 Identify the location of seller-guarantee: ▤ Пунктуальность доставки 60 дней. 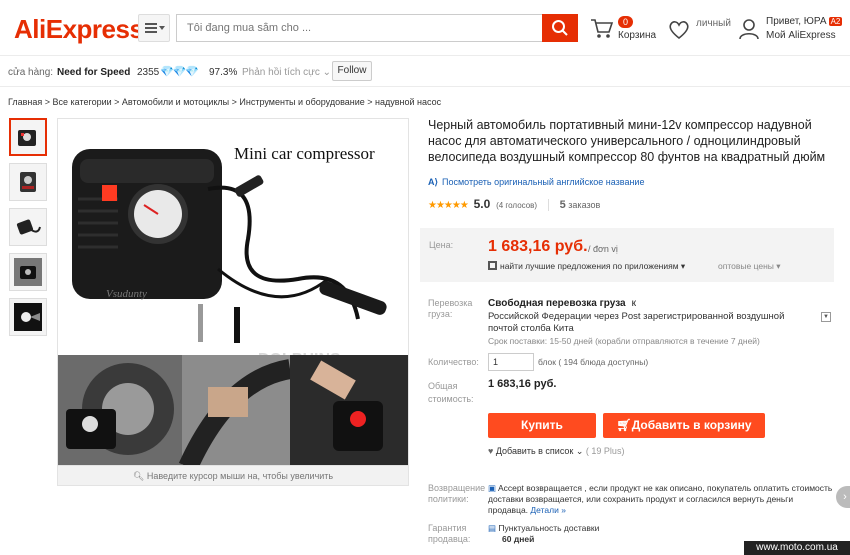
(544, 533).